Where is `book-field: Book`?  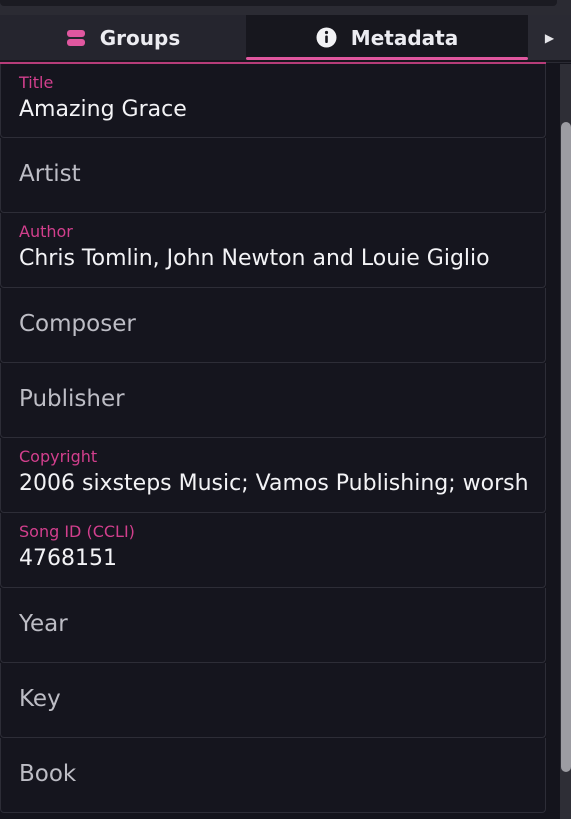
book-field: Book is located at coordinates (273, 775).